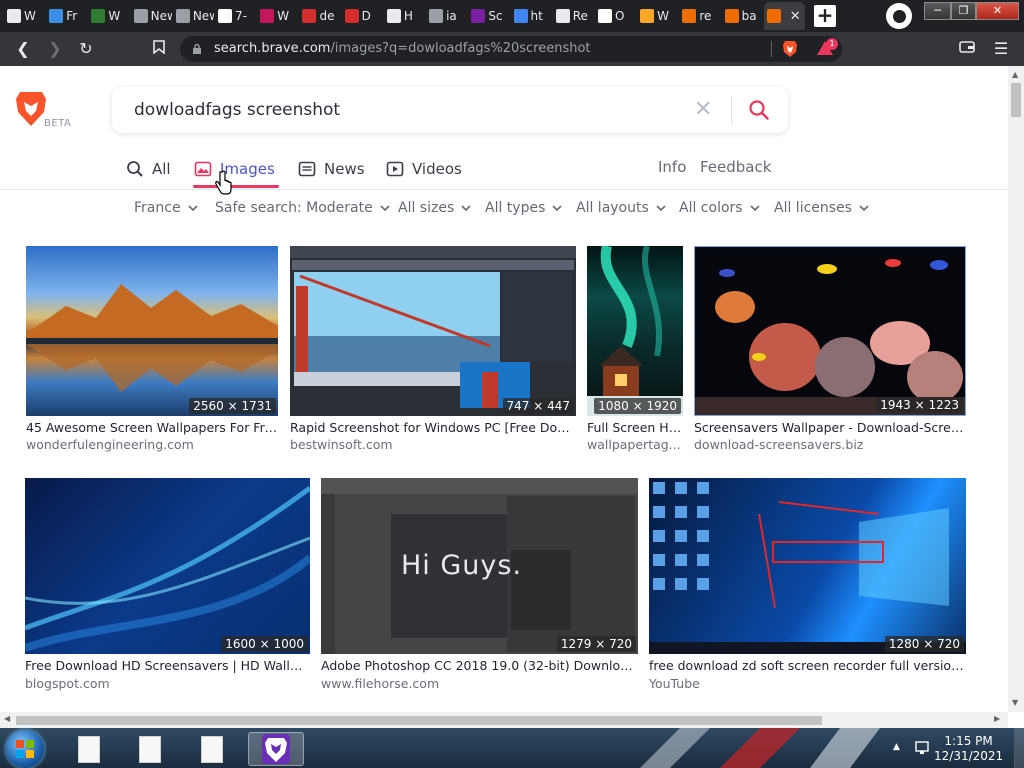 The image size is (1024, 768). What do you see at coordinates (795, 16) in the screenshot?
I see `close-tab-icon: ✕` at bounding box center [795, 16].